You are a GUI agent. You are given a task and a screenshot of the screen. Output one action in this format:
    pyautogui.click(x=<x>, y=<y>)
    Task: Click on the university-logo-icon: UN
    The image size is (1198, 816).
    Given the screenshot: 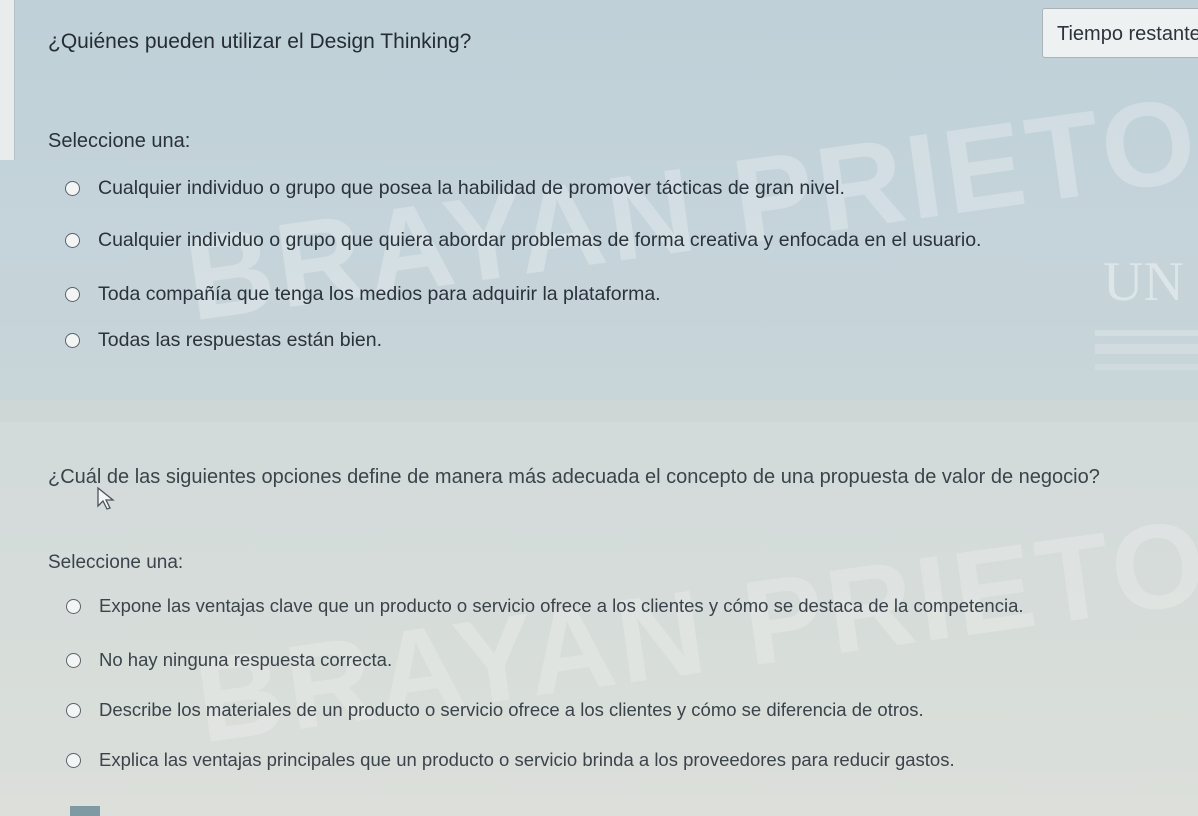 What is the action you would take?
    pyautogui.click(x=1146, y=310)
    